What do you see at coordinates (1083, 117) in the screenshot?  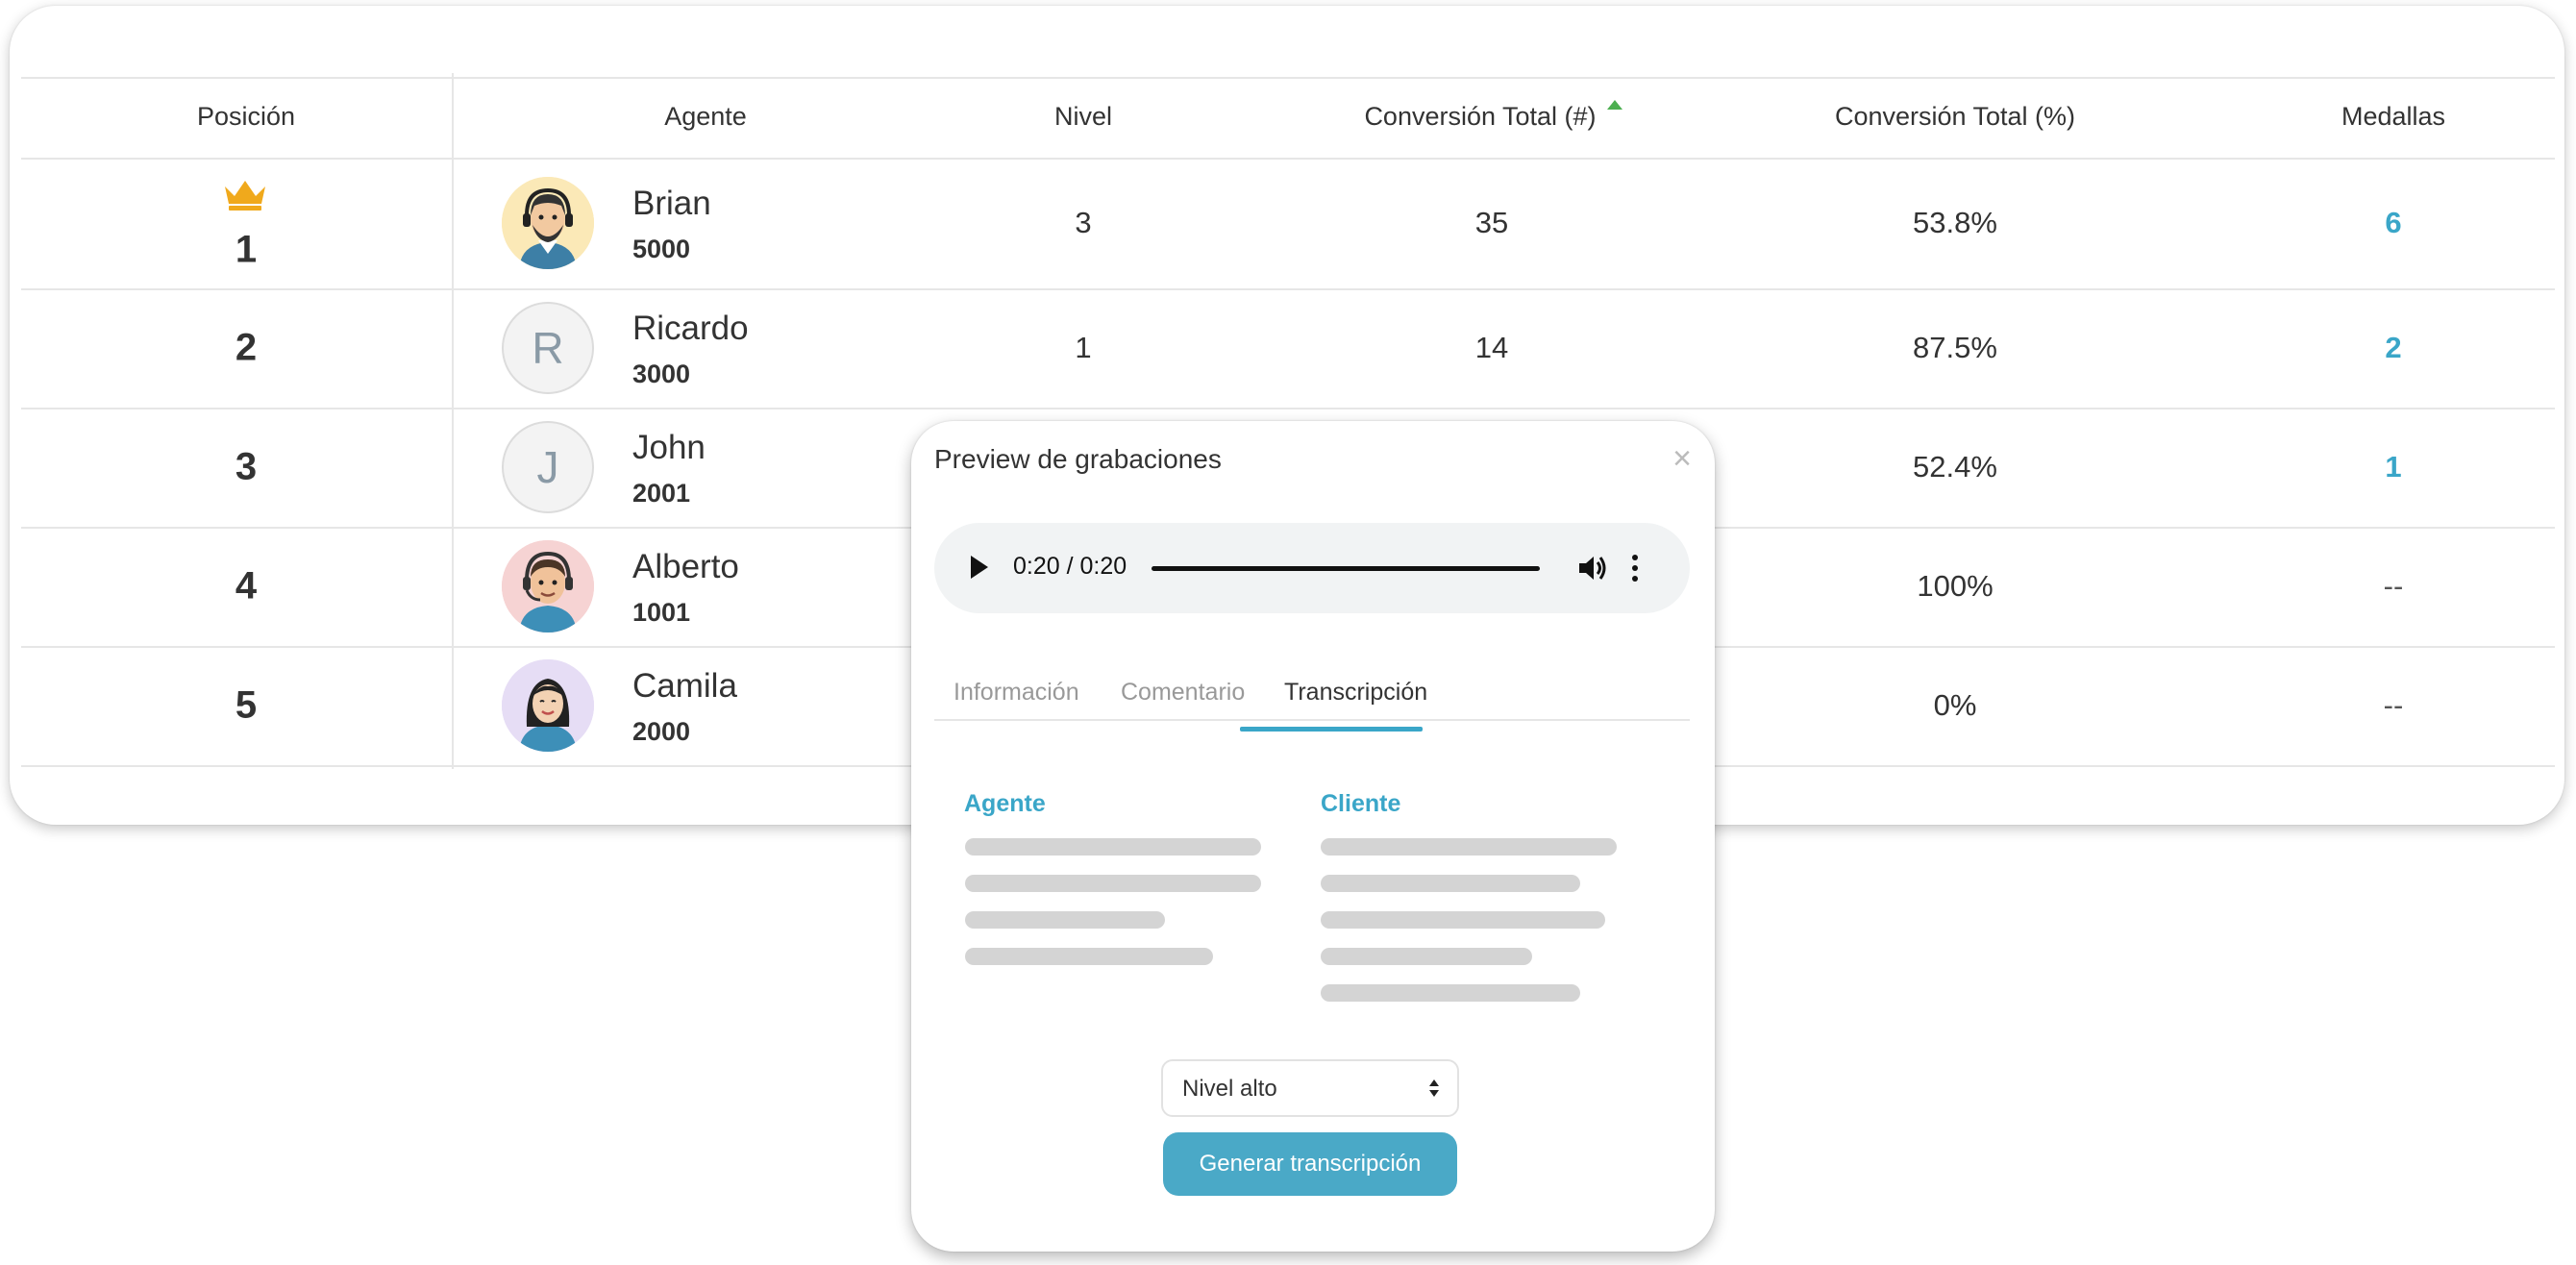 I see `header-level: Nivel` at bounding box center [1083, 117].